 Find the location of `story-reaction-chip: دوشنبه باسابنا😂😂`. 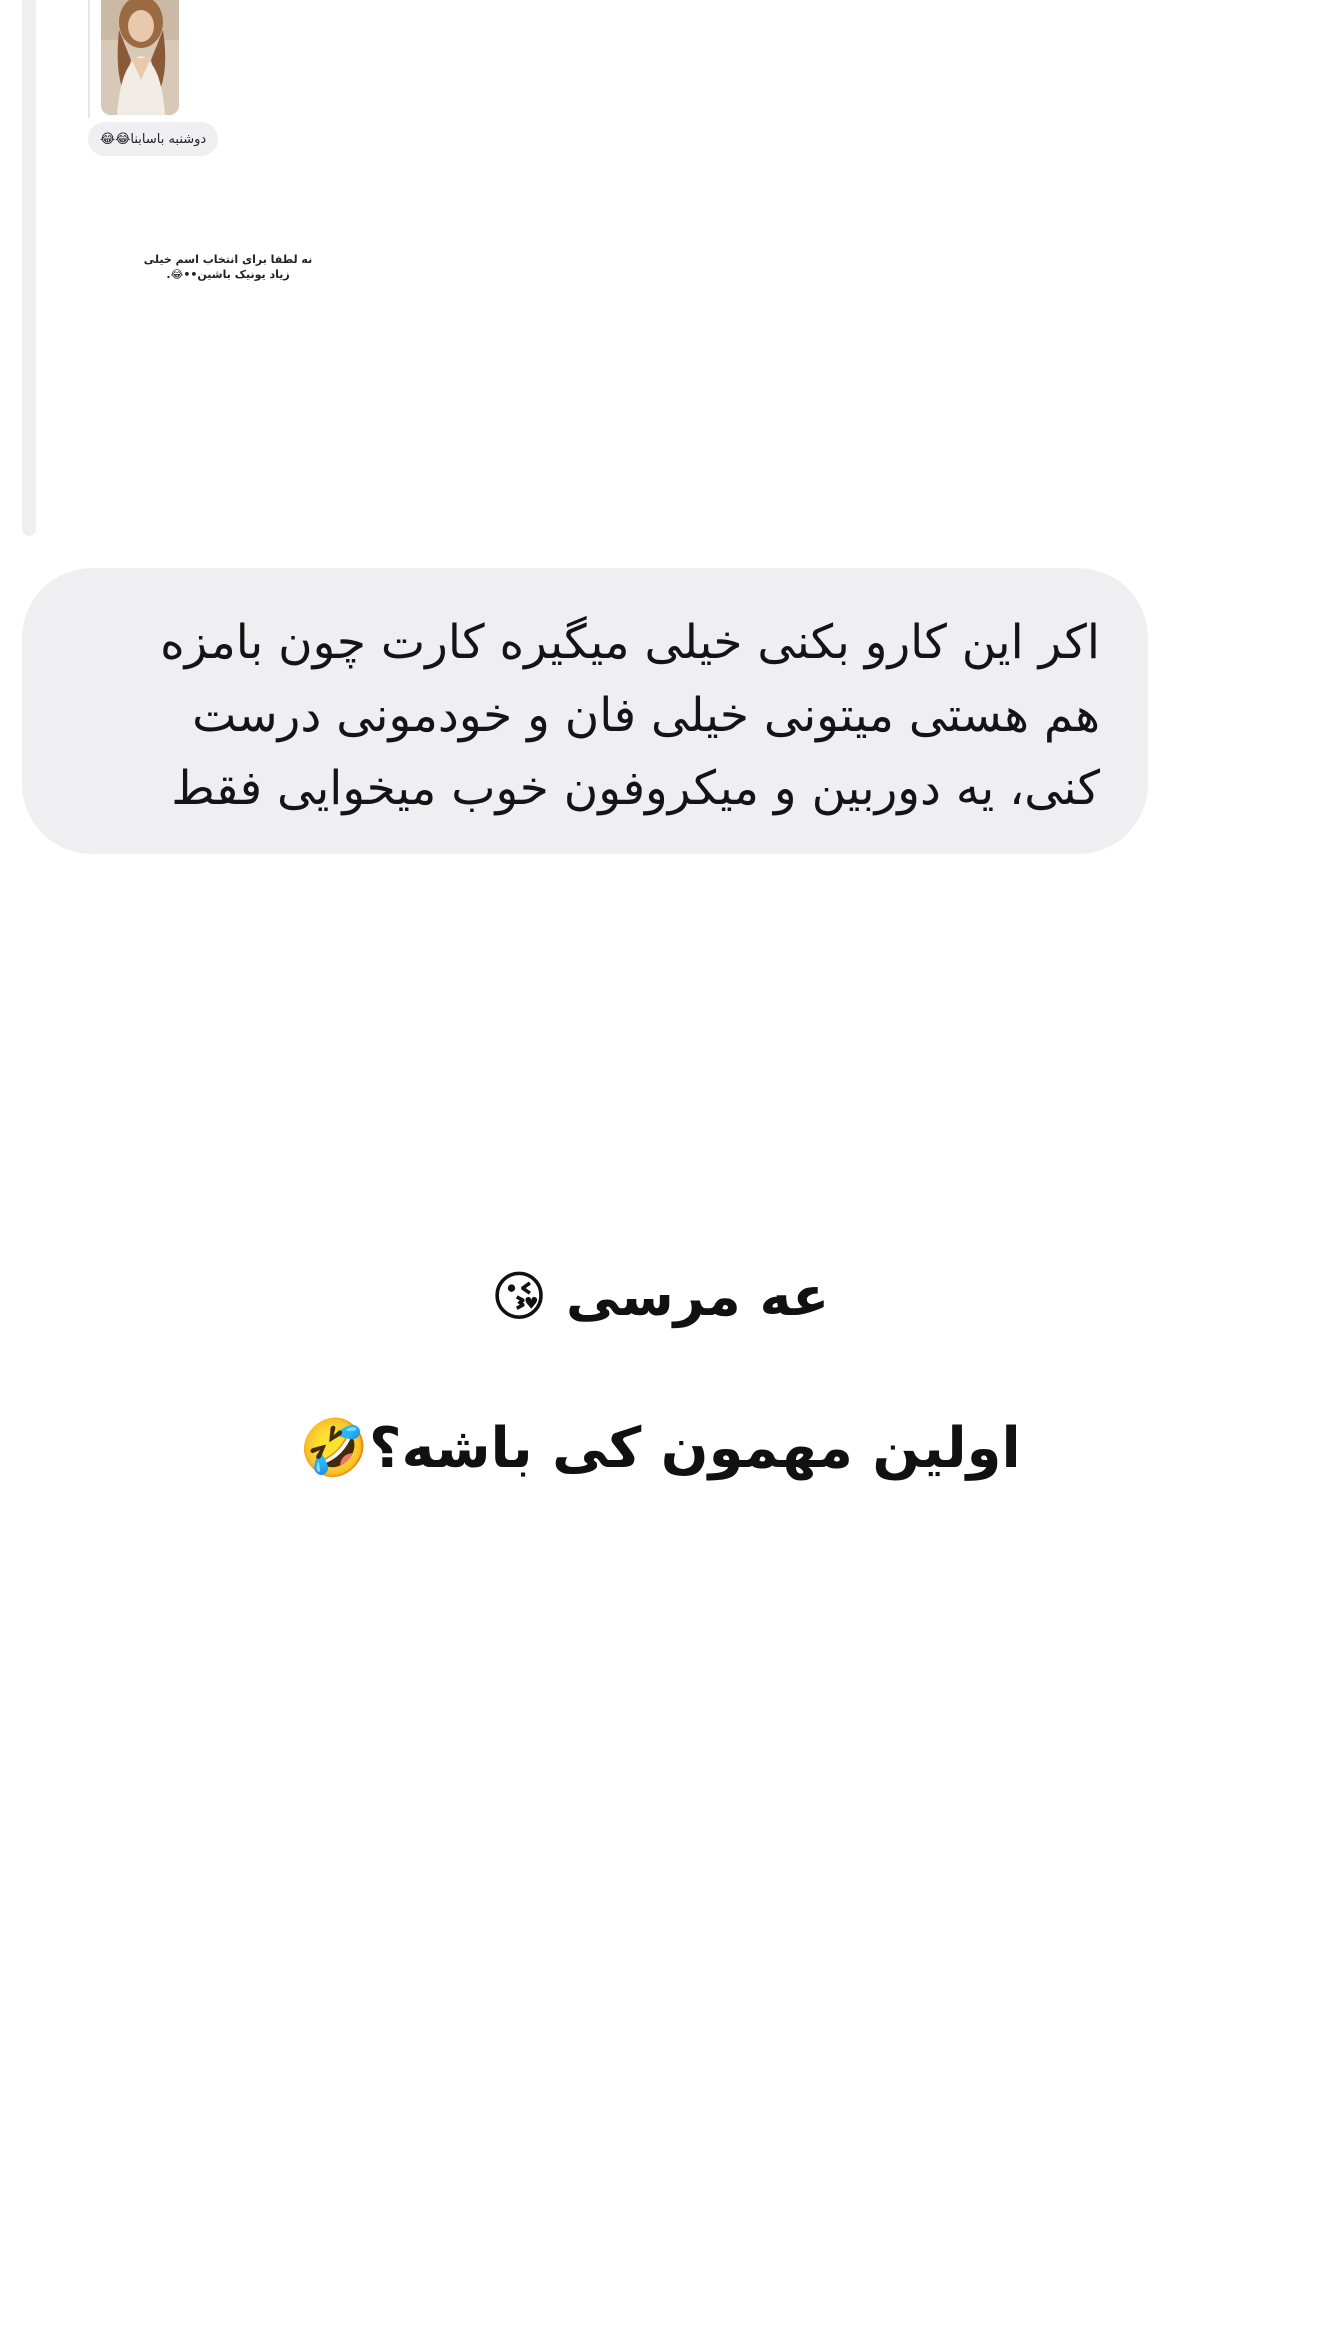

story-reaction-chip: دوشنبه باسابنا😂😂 is located at coordinates (153, 139).